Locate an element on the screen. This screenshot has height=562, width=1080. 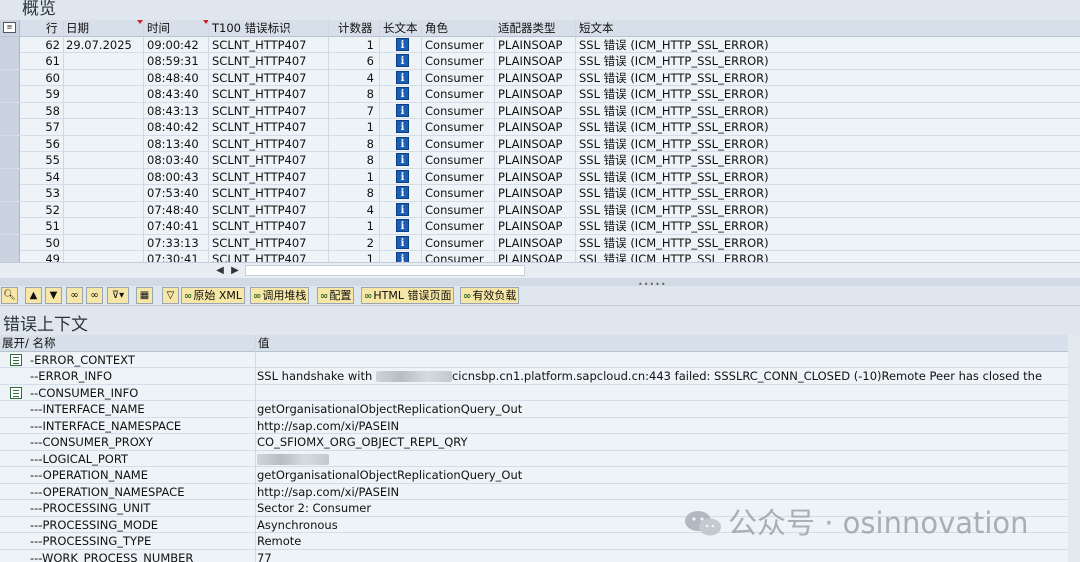
find-button: ∞ is located at coordinates (74, 295).